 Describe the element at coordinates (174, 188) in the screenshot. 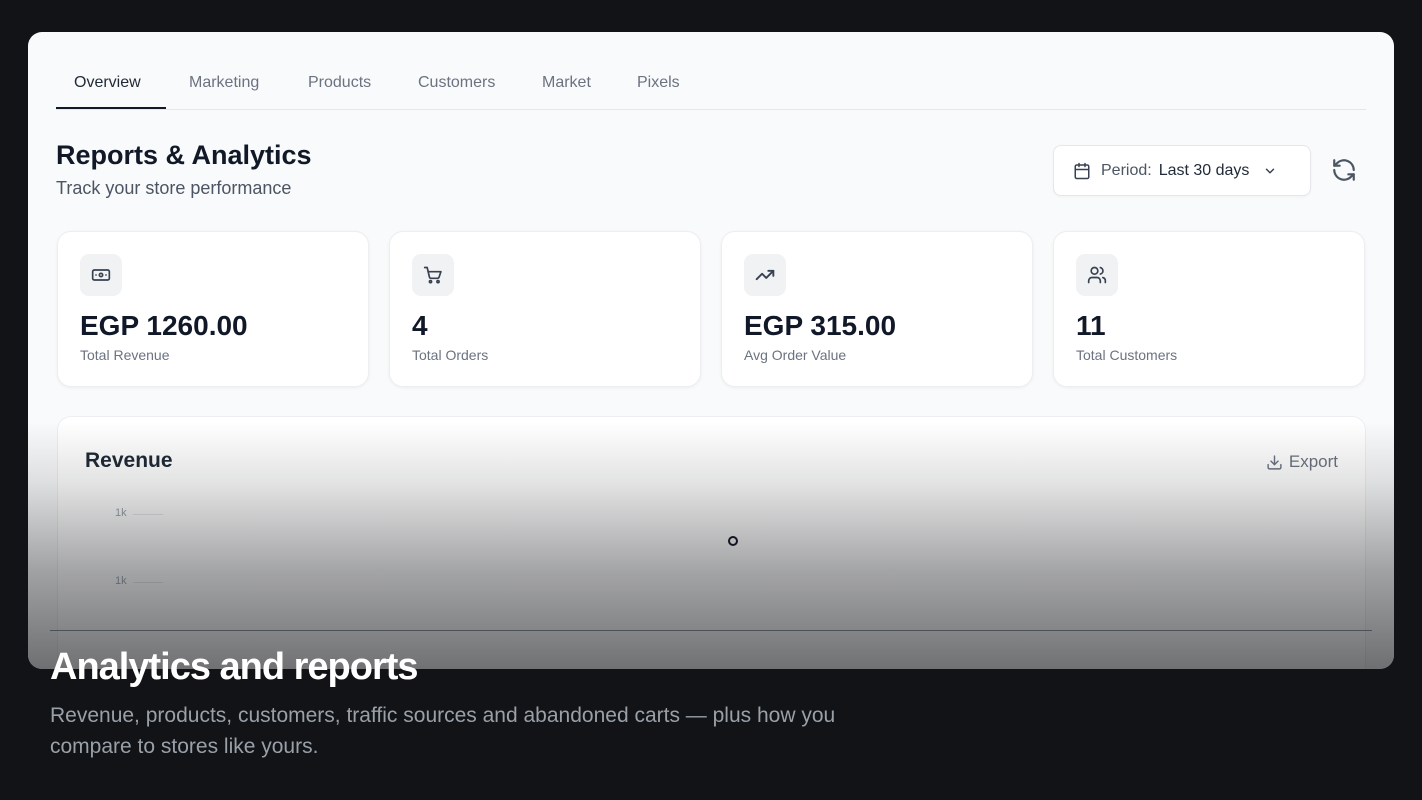

I see `page-subtitle: Track your store performance` at that location.